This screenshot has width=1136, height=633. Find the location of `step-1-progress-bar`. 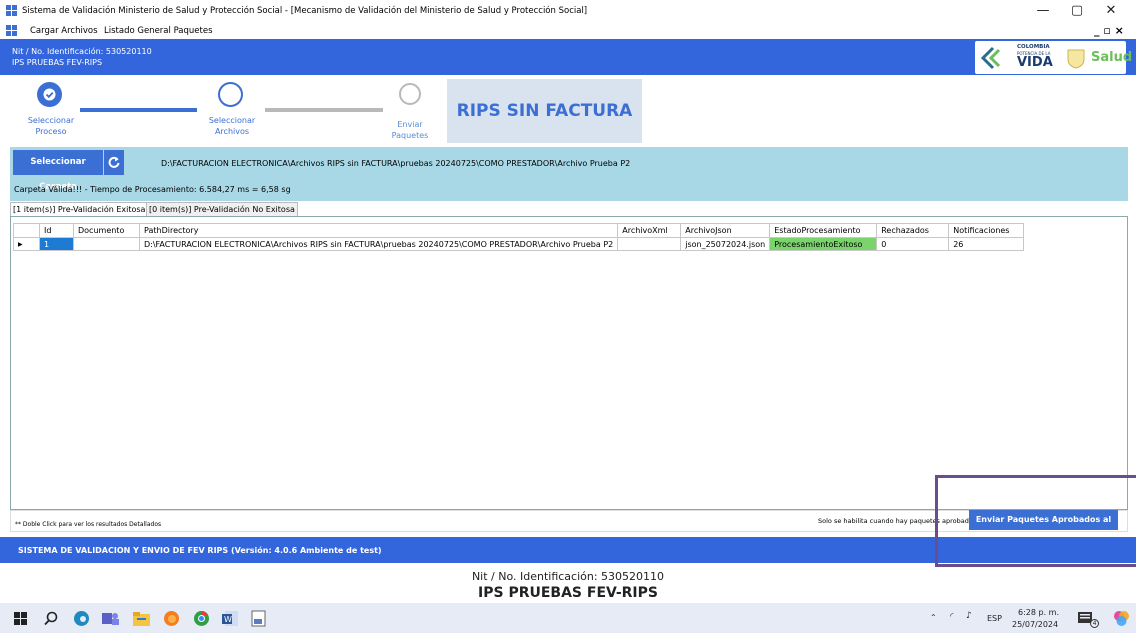

step-1-progress-bar is located at coordinates (138, 110).